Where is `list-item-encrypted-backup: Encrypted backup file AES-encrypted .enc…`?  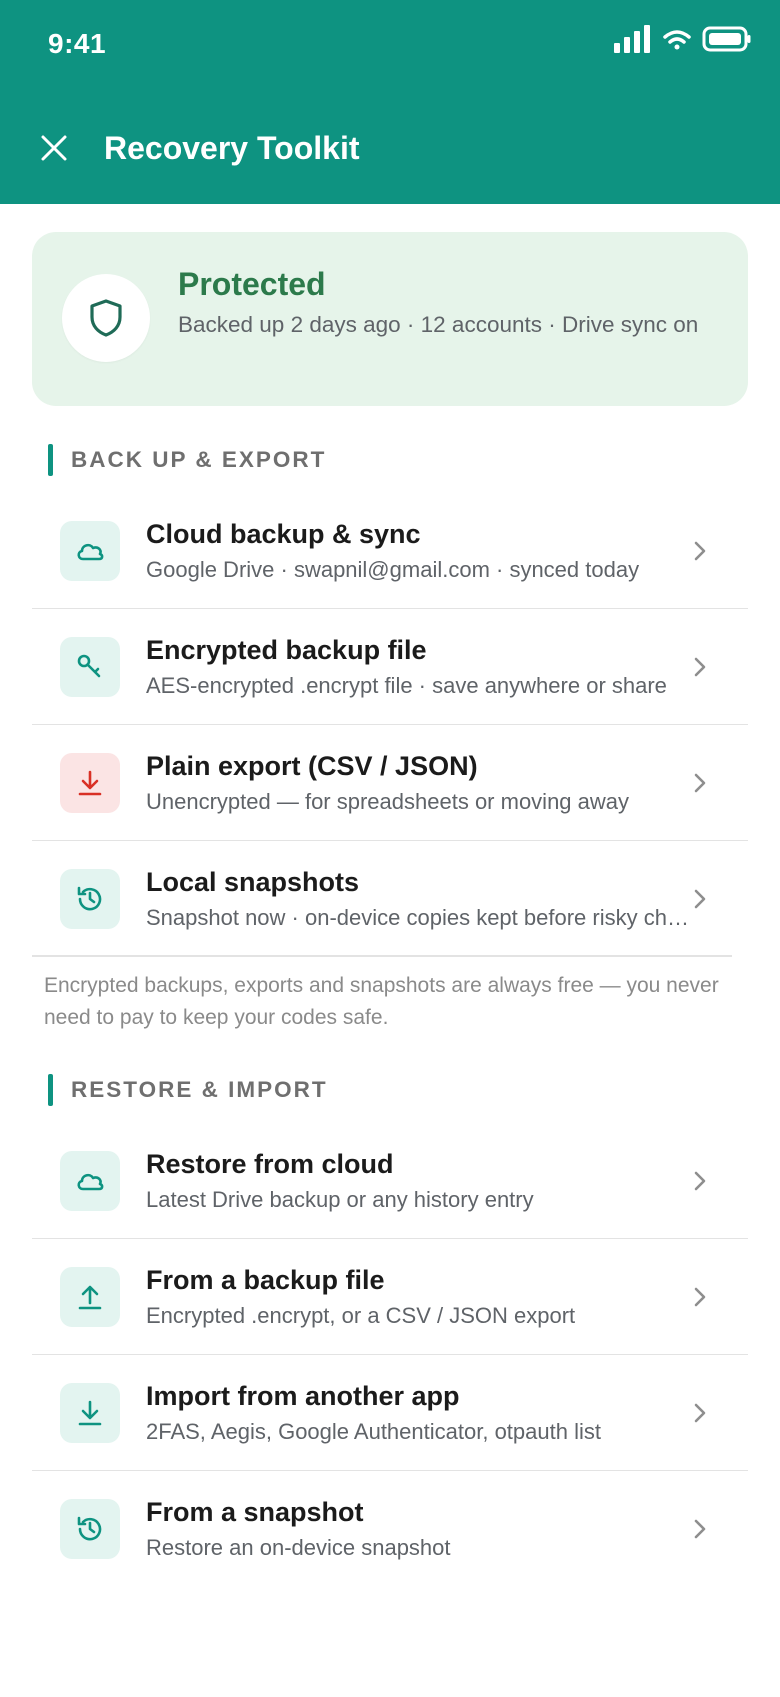 list-item-encrypted-backup: Encrypted backup file AES-encrypted .enc… is located at coordinates (390, 667).